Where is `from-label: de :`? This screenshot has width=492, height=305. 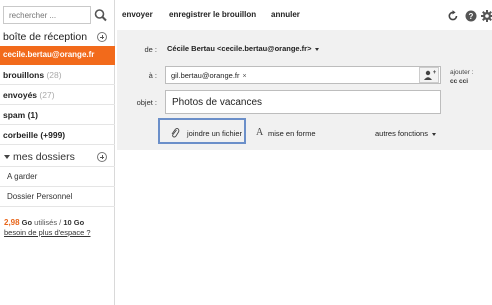
from-label: de : is located at coordinates (150, 49).